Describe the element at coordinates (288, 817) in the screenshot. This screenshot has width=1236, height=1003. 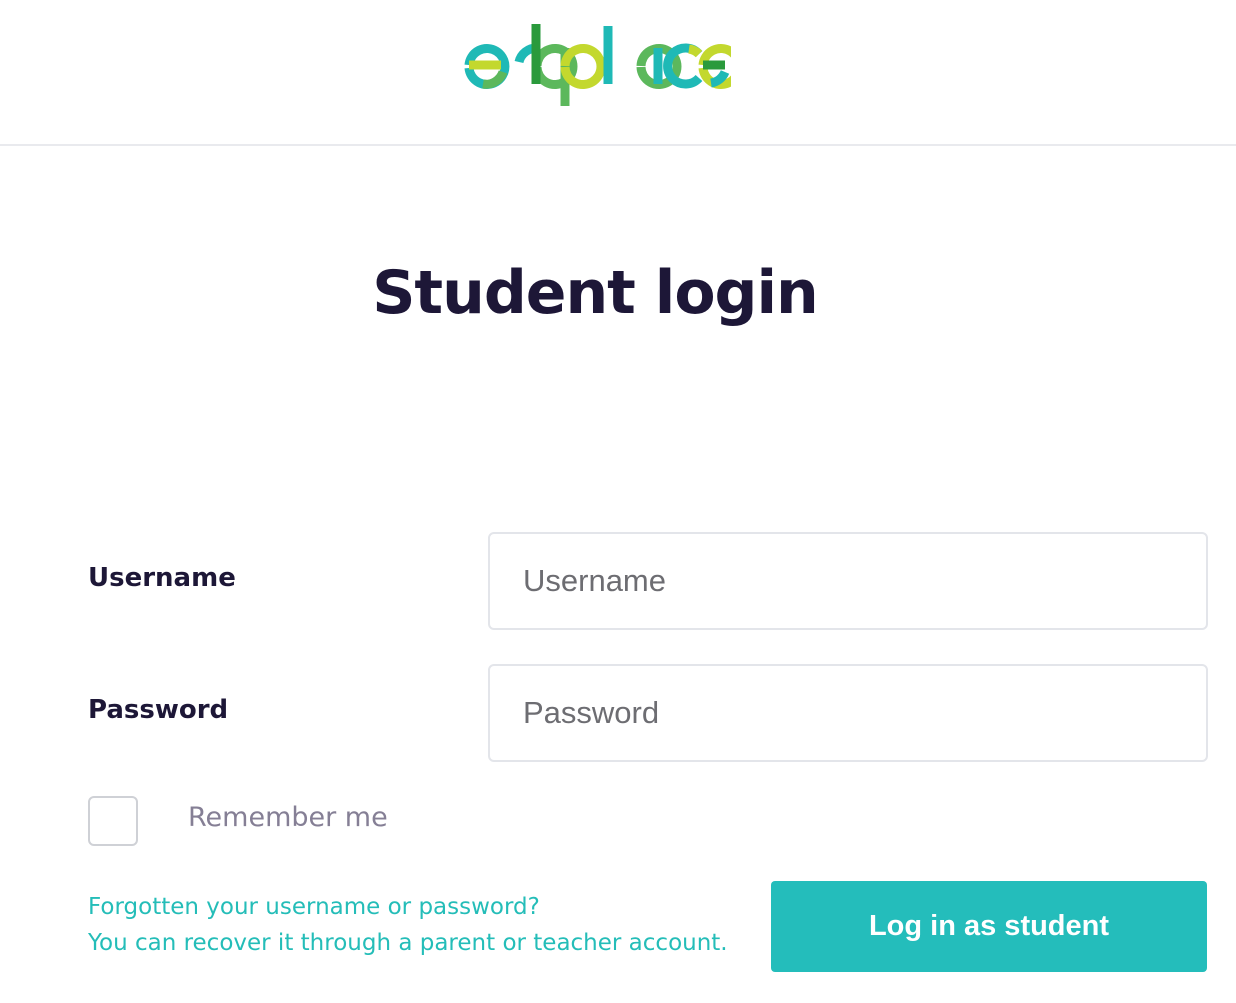
I see `remember-me-label: Remember me` at that location.